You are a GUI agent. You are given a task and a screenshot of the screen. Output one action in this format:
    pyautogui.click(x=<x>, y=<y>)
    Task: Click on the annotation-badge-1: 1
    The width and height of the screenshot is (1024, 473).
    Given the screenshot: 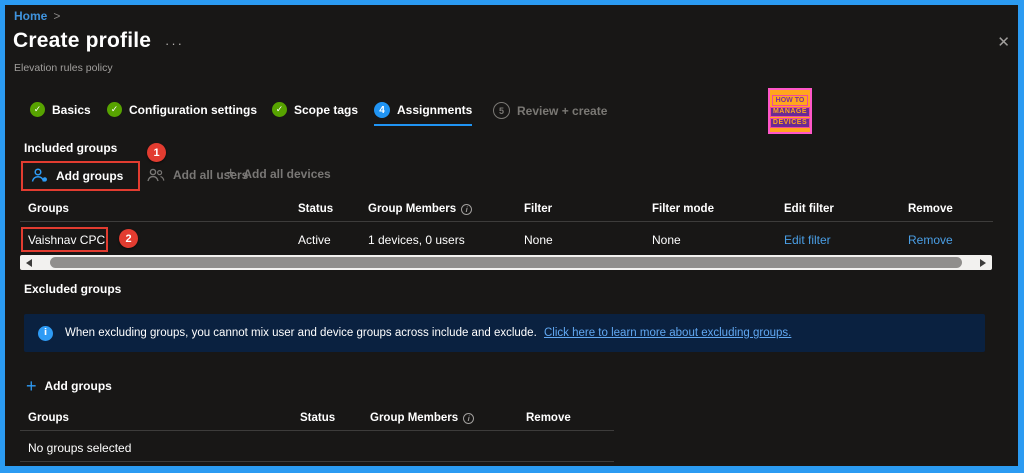 What is the action you would take?
    pyautogui.click(x=156, y=152)
    